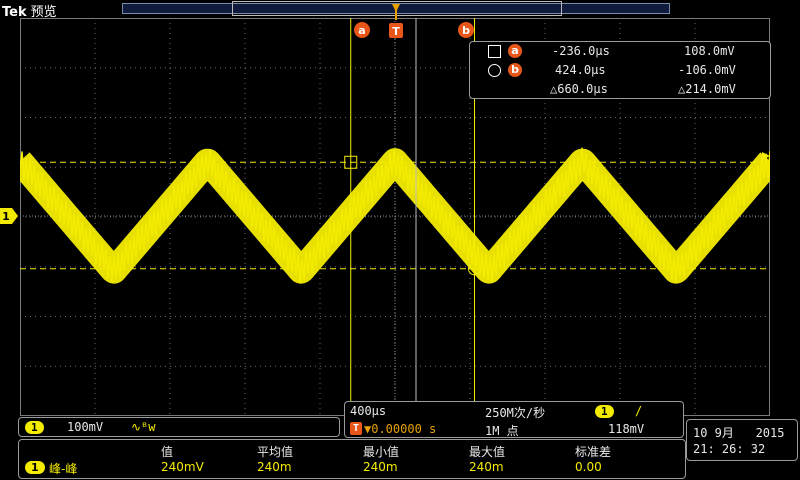 The width and height of the screenshot is (800, 480). I want to click on cursor-b-volt: -106.0mV, so click(707, 70).